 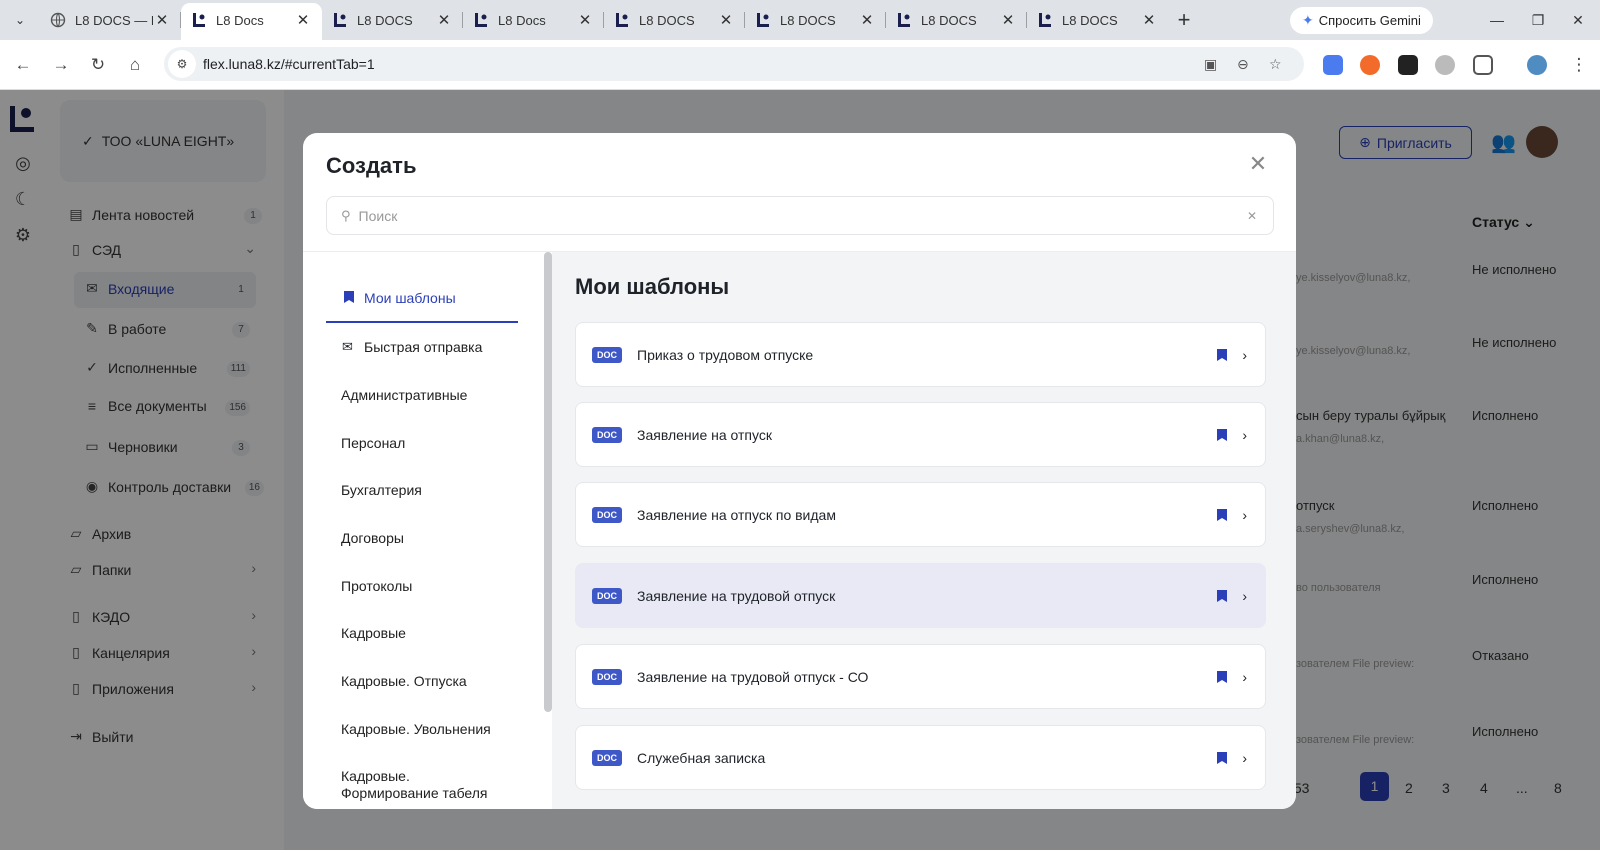 I want to click on category-quick-send: Быстрая отправка, so click(x=454, y=347).